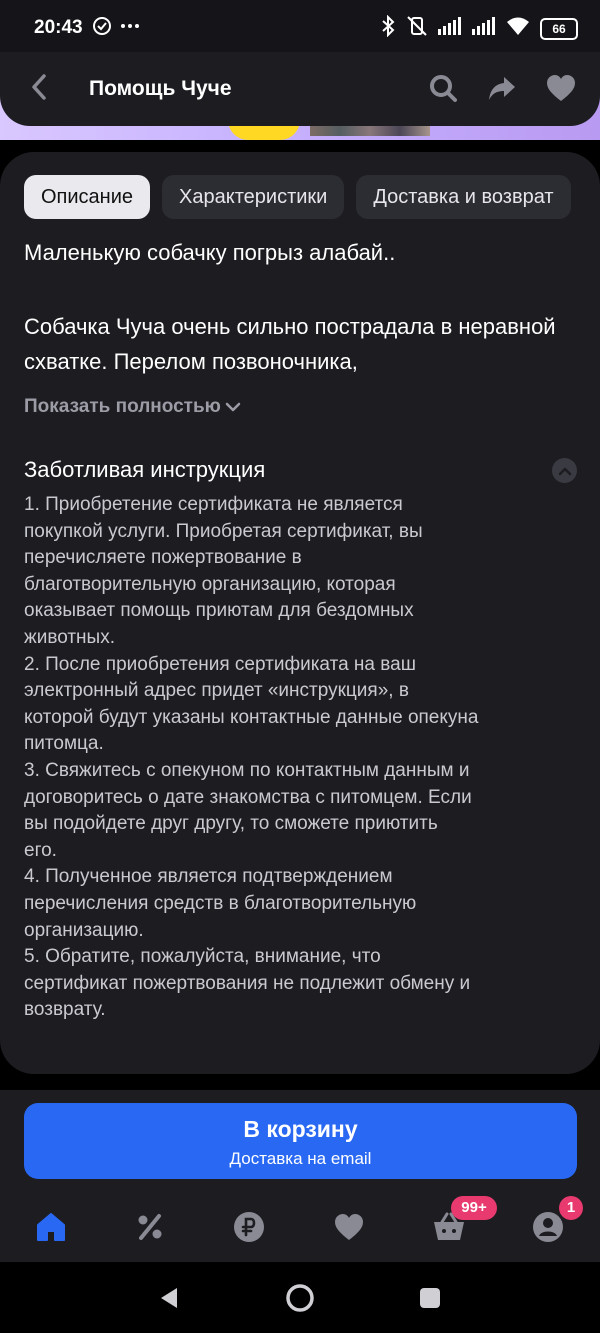 This screenshot has width=600, height=1333. I want to click on sync-icon, so click(102, 28).